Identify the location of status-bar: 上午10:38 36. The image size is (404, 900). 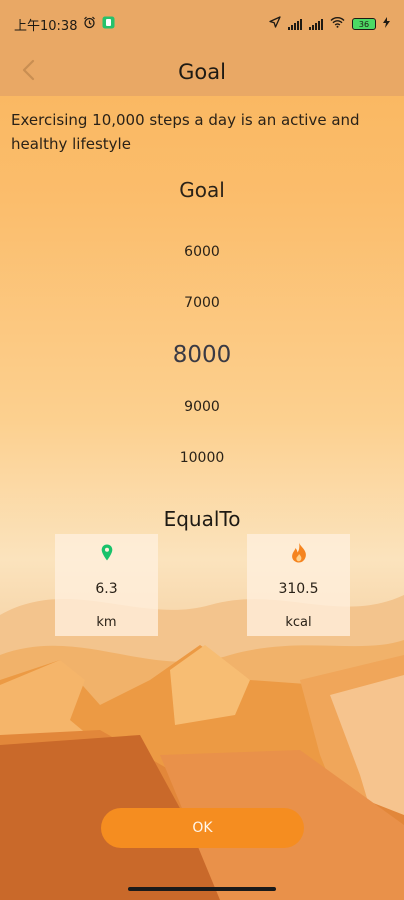
(202, 24).